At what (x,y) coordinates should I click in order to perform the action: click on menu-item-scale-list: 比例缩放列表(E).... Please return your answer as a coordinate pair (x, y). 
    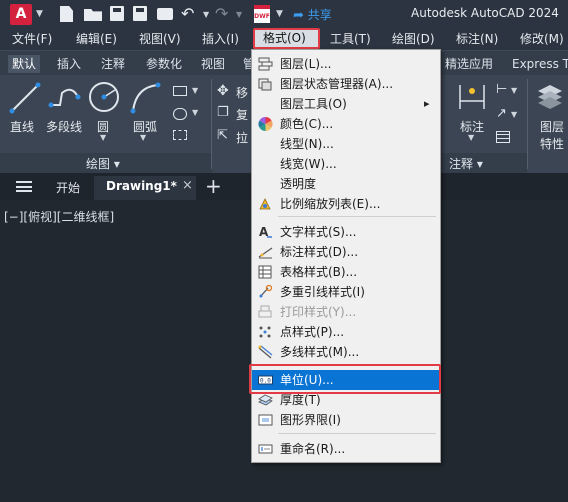
    Looking at the image, I should click on (346, 204).